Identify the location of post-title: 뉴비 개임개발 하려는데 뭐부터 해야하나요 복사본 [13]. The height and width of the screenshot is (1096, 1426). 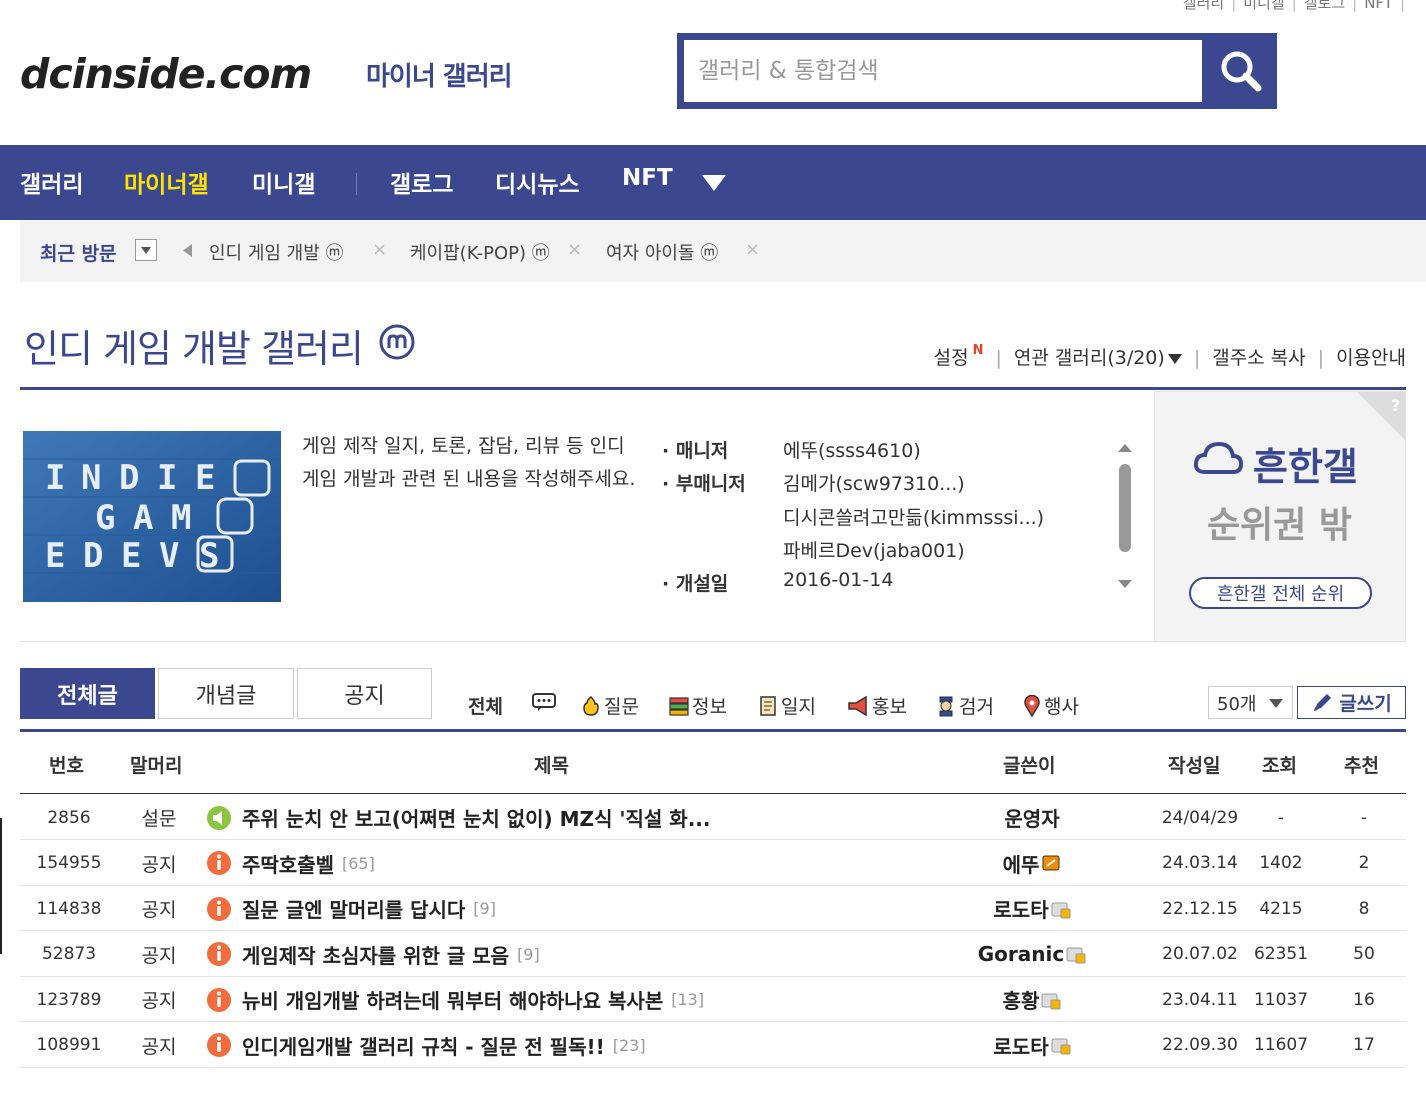
(596, 999).